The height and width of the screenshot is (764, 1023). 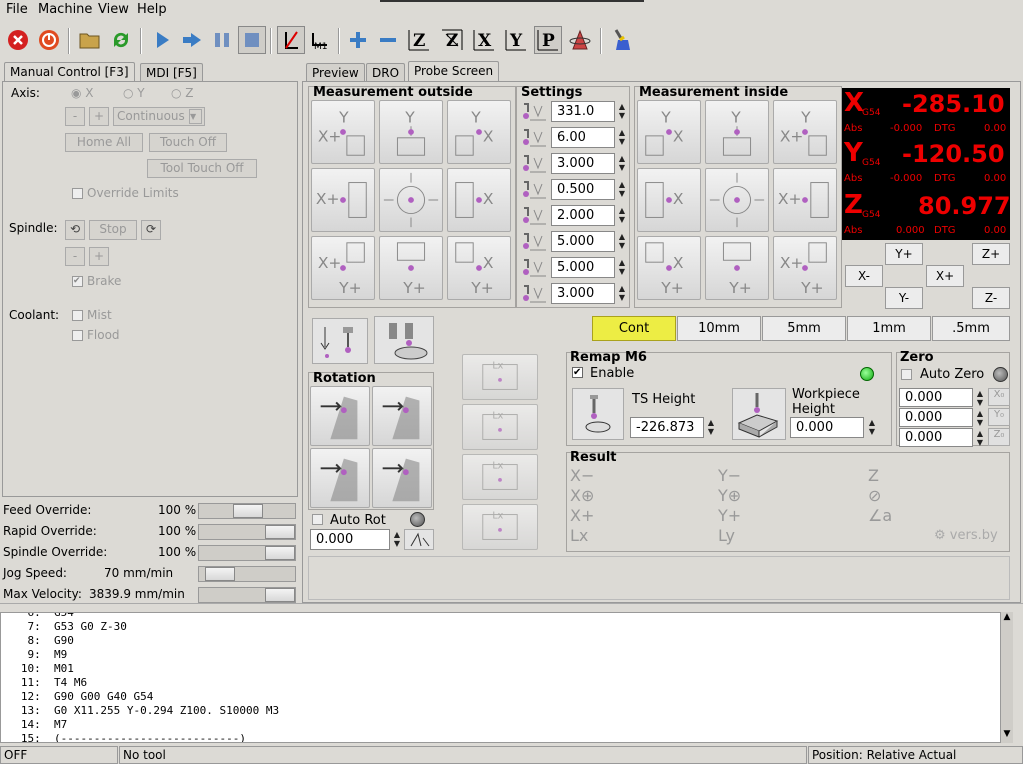 What do you see at coordinates (402, 416) in the screenshot?
I see `rotation-yminus-button` at bounding box center [402, 416].